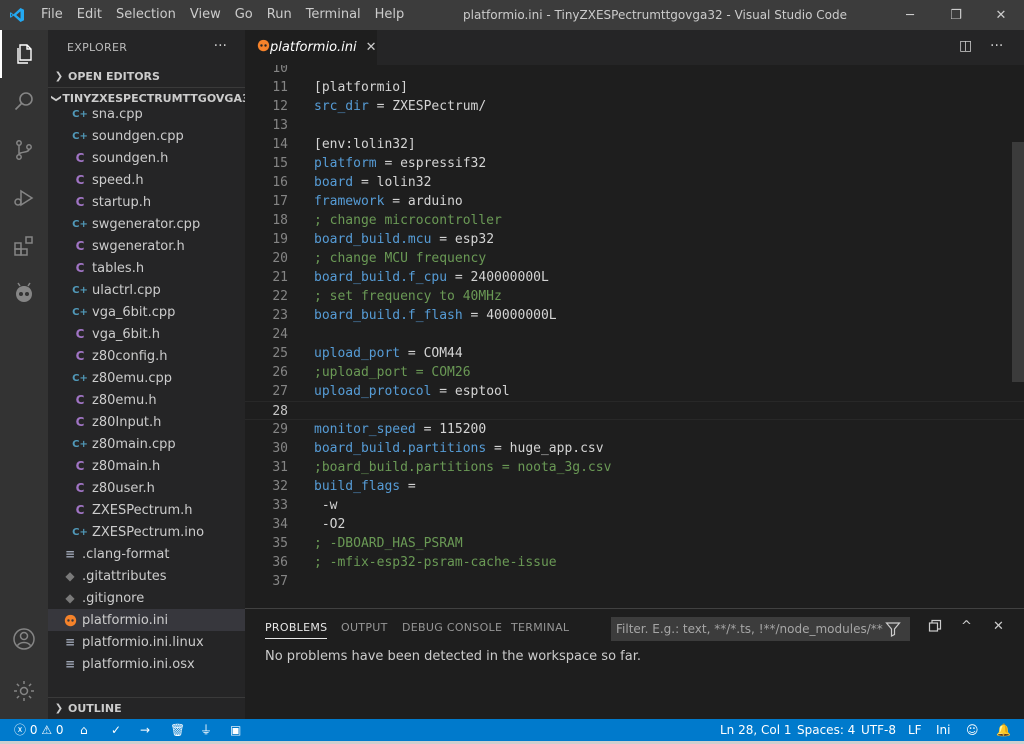  I want to click on maximize-panel-icon: ^, so click(966, 626).